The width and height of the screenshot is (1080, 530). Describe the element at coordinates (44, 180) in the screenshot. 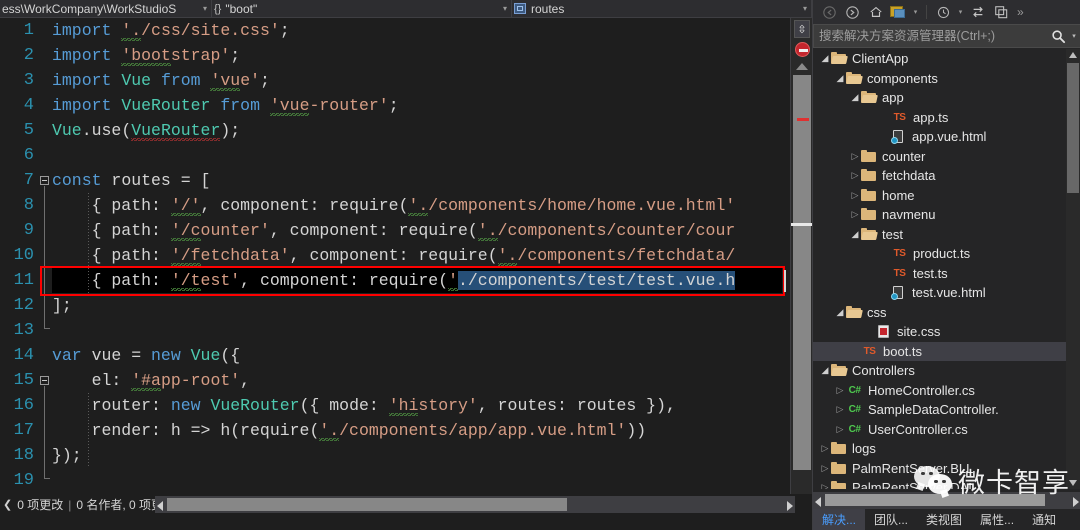

I see `fold-toggle-routes` at that location.